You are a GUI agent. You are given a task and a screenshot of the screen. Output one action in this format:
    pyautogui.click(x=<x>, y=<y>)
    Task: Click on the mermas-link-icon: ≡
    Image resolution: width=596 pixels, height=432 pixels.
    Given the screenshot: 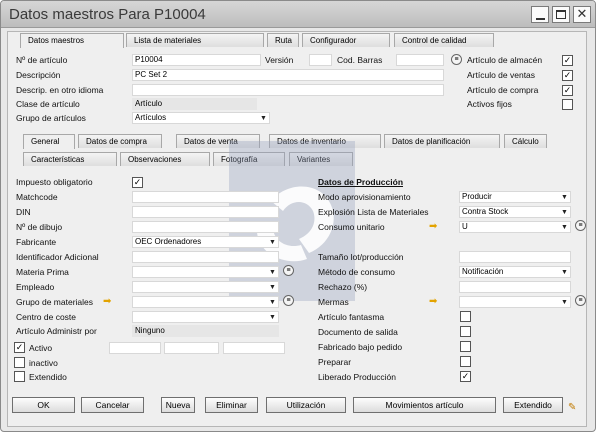 What is the action you would take?
    pyautogui.click(x=580, y=300)
    